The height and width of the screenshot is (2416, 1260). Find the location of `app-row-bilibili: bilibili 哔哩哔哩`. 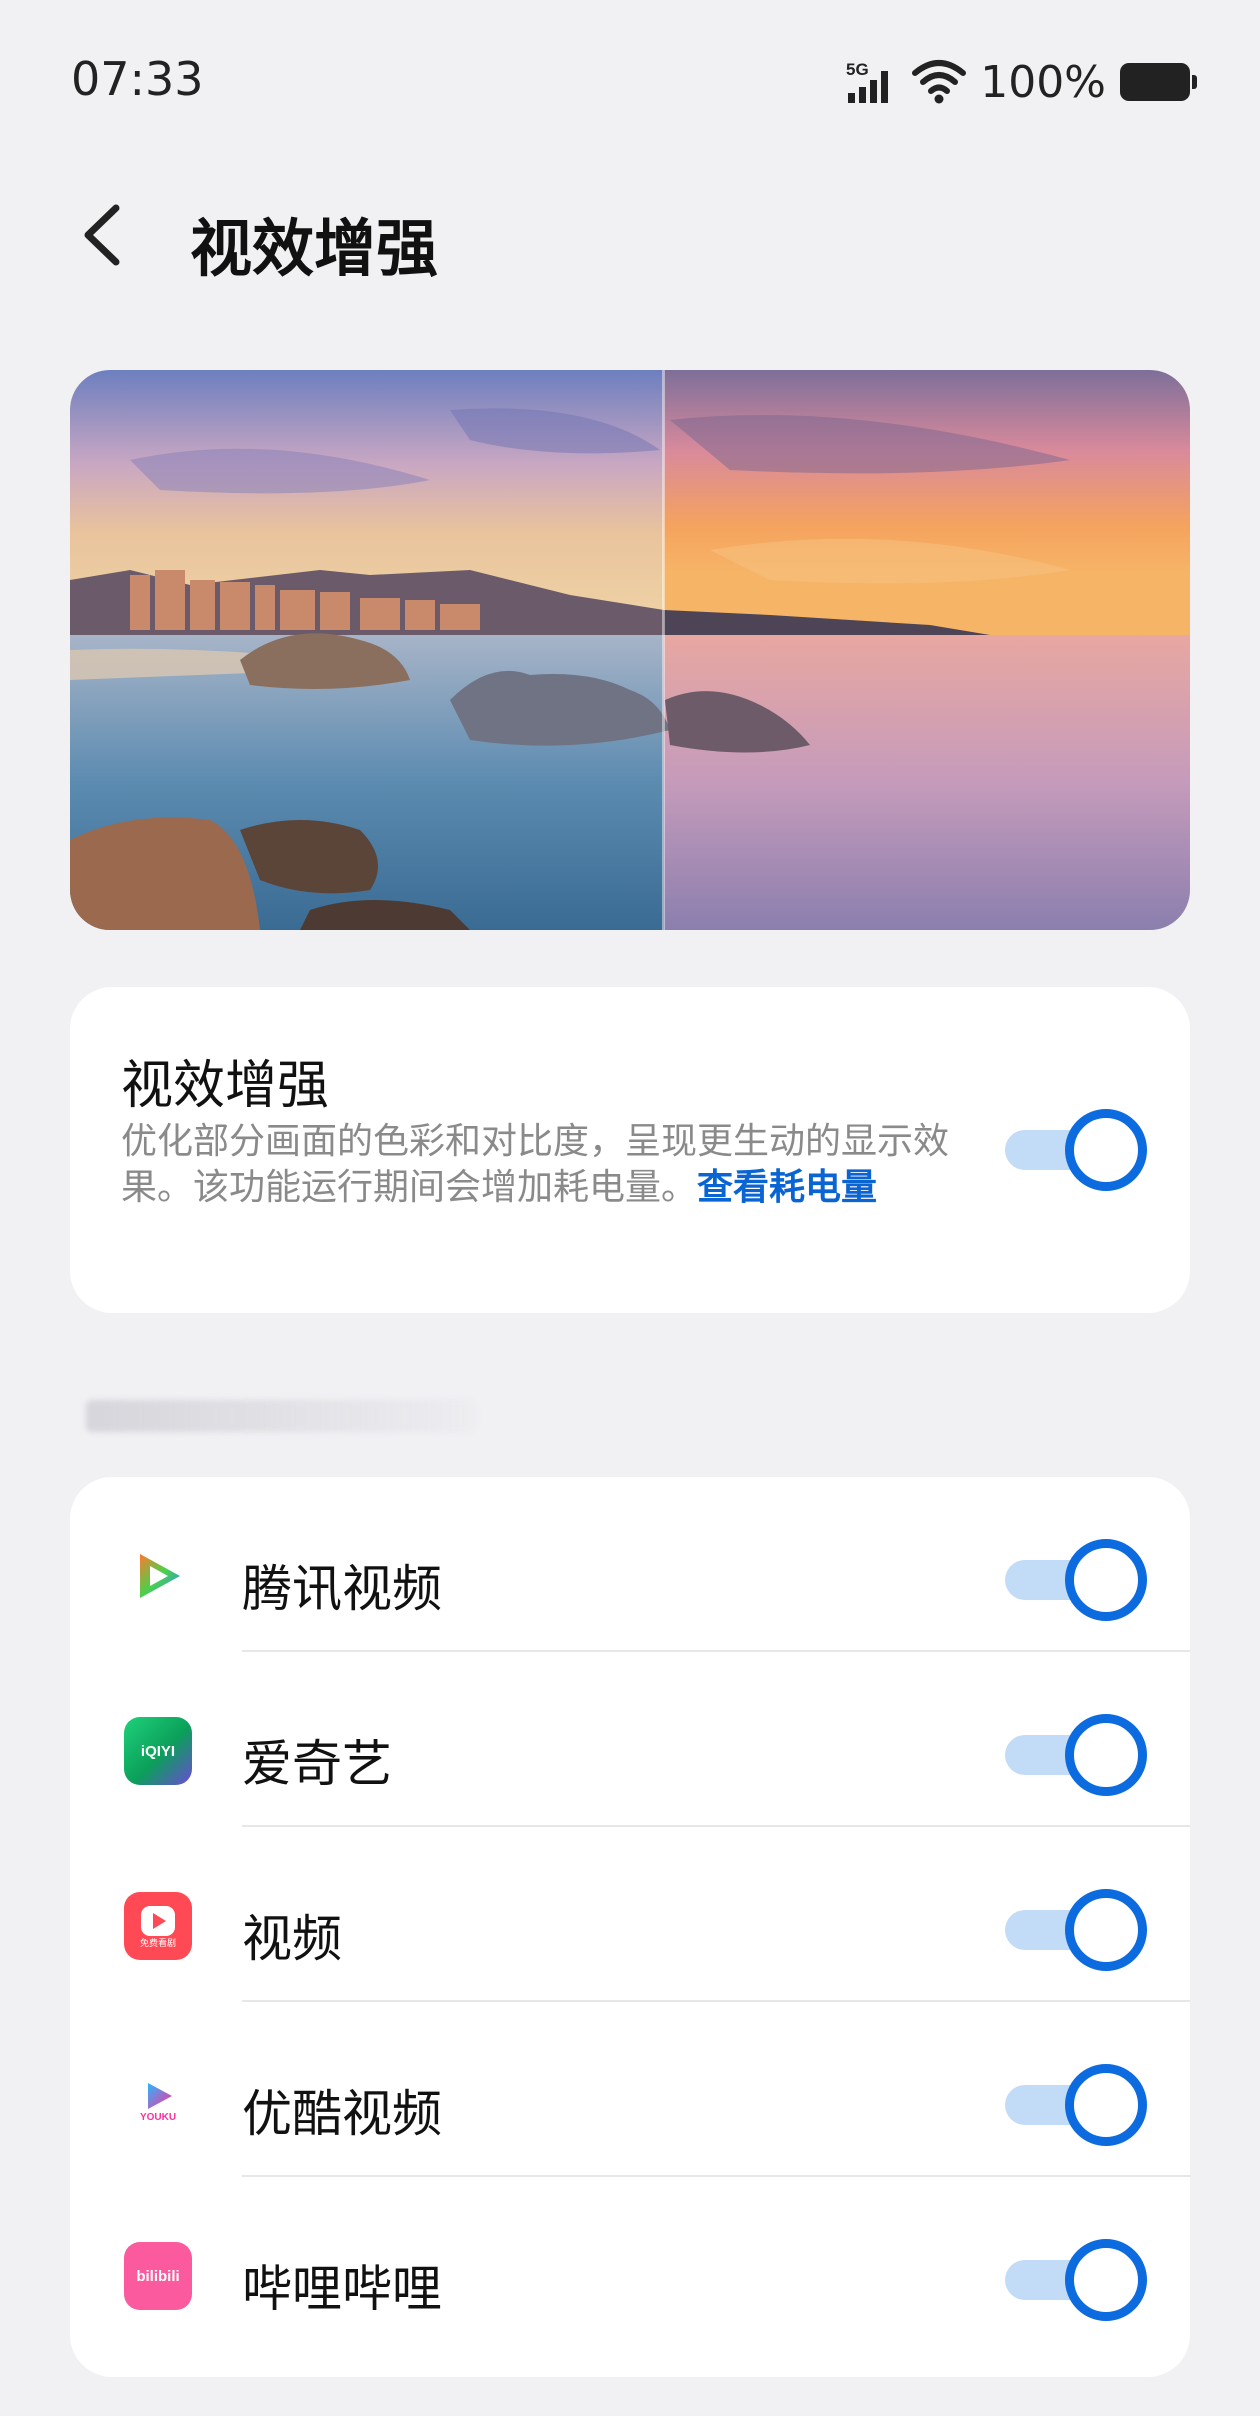

app-row-bilibili: bilibili 哔哩哔哩 is located at coordinates (630, 2264).